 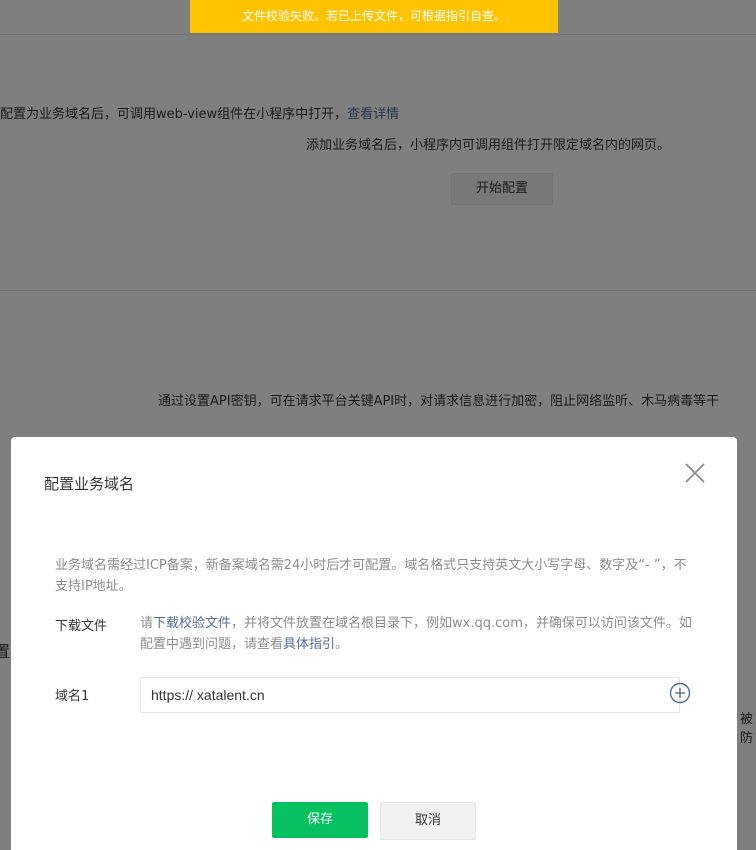 What do you see at coordinates (428, 821) in the screenshot?
I see `cancel-button: 取消` at bounding box center [428, 821].